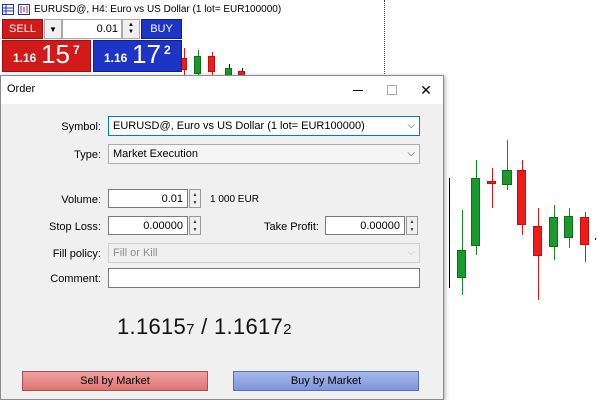 This screenshot has height=400, width=597. Describe the element at coordinates (264, 253) in the screenshot. I see `fill-policy-select: Fill or Kill ⌵` at that location.